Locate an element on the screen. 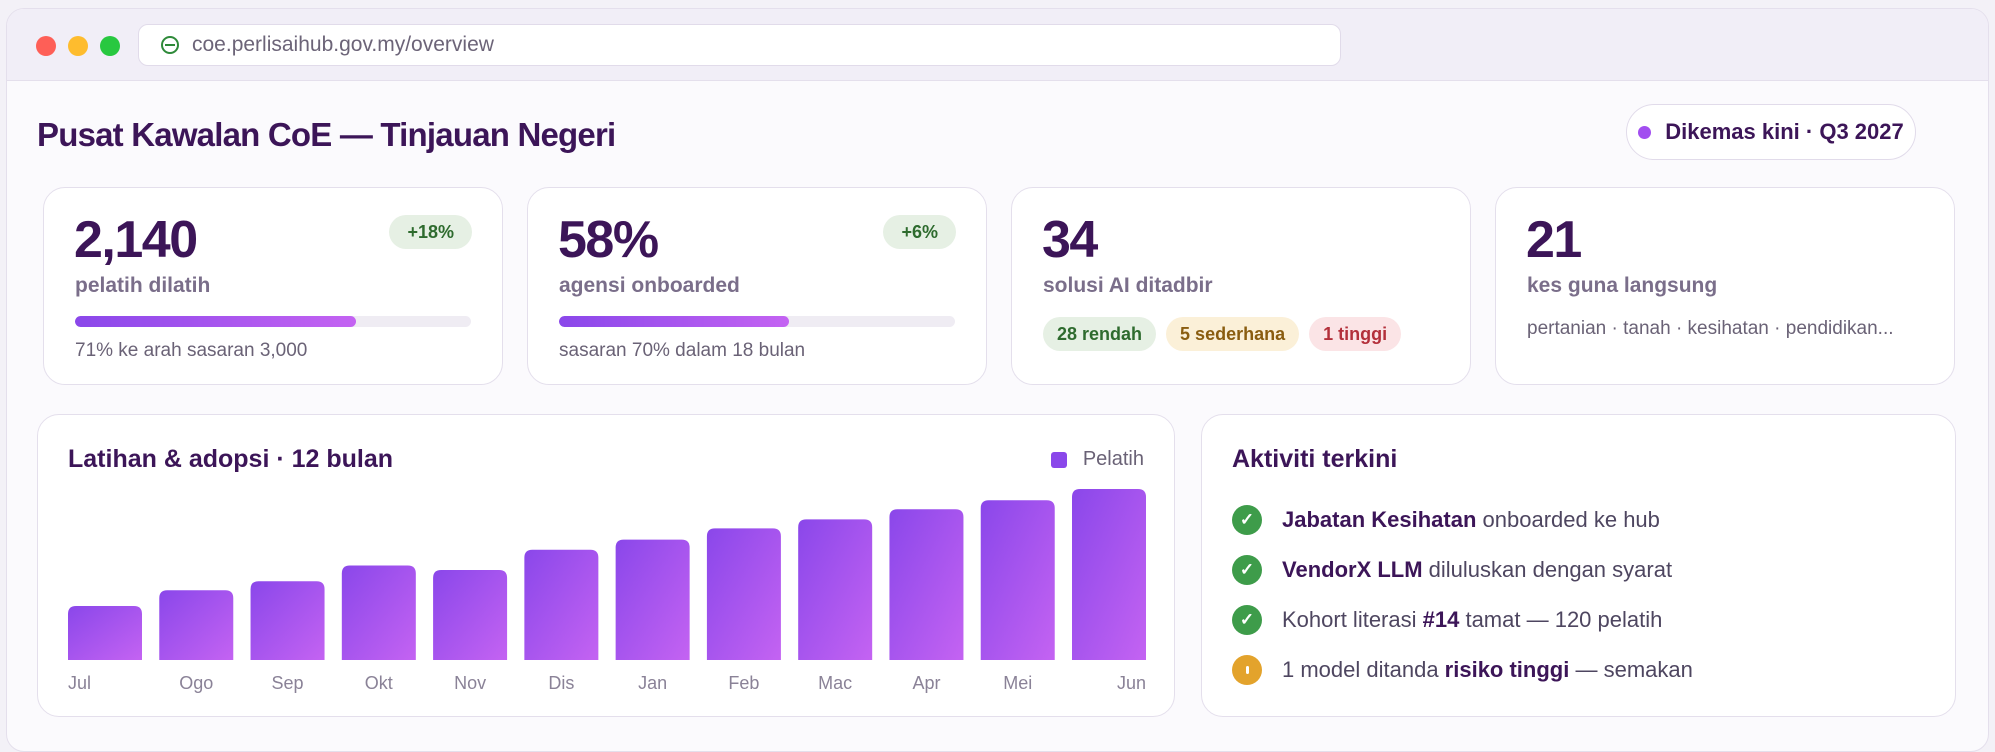  close-window-button is located at coordinates (46, 46).